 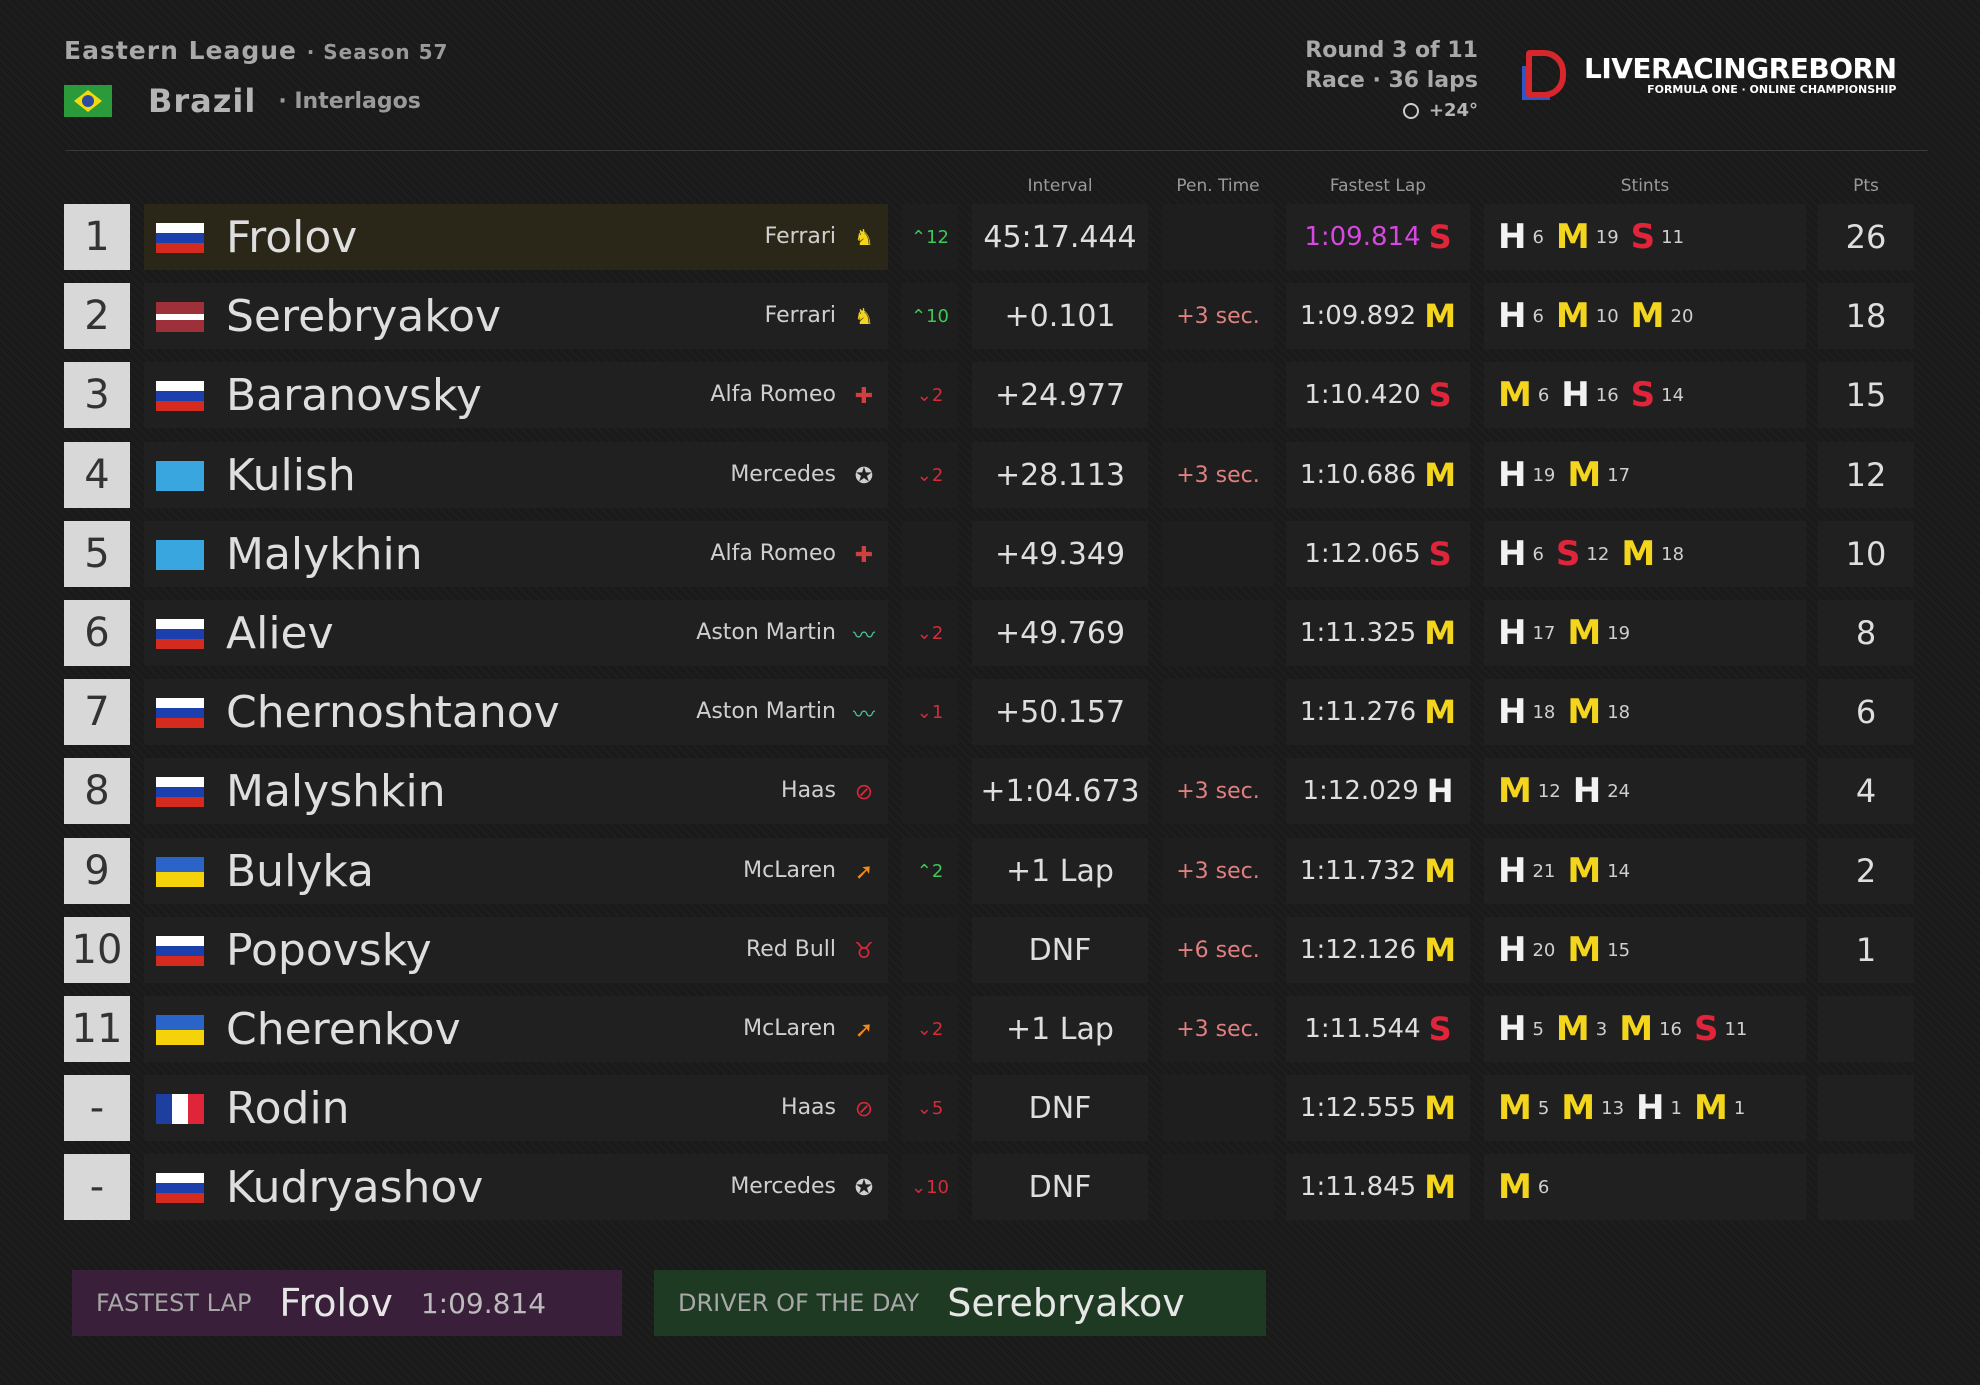 I want to click on driver-name: Malykhin, so click(x=324, y=554).